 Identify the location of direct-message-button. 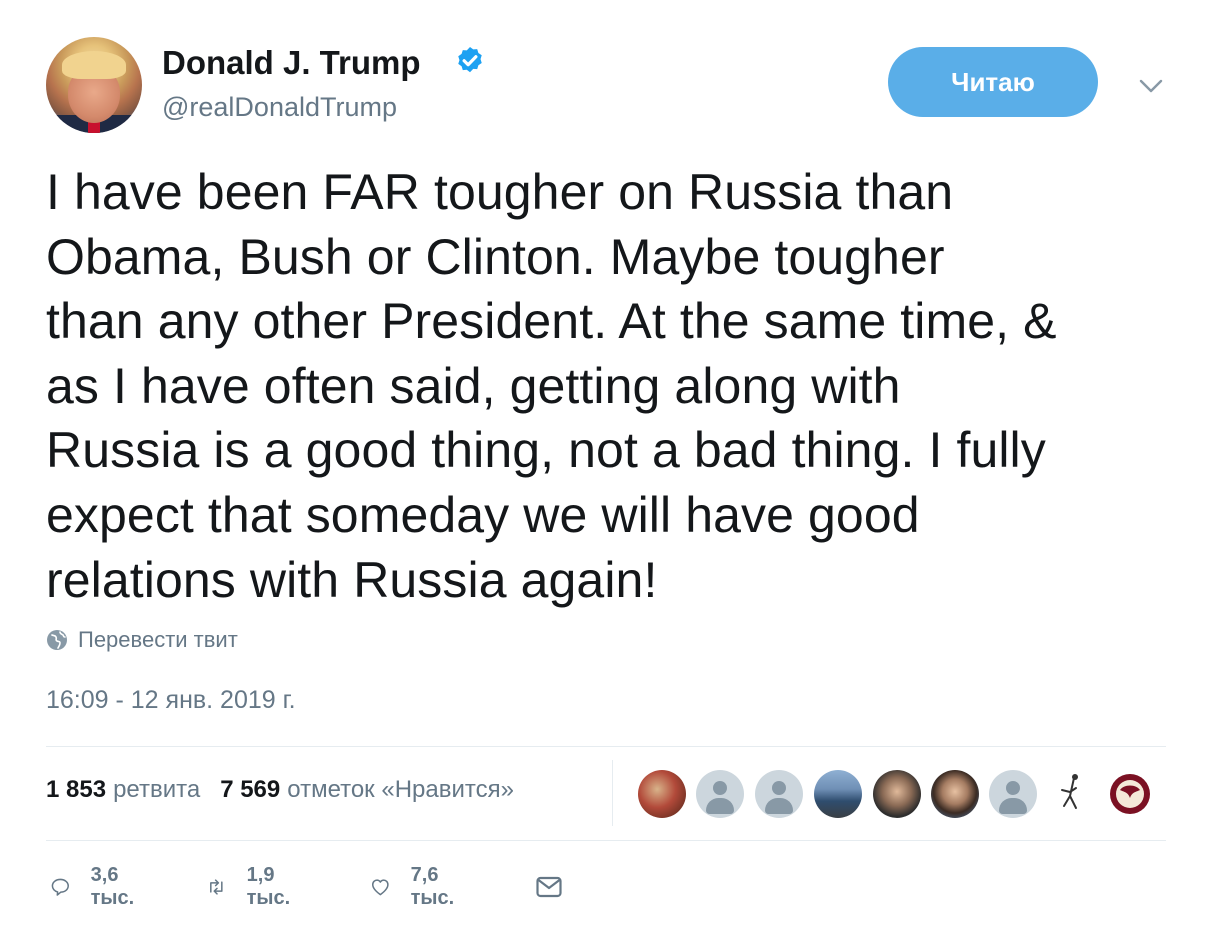
(549, 887).